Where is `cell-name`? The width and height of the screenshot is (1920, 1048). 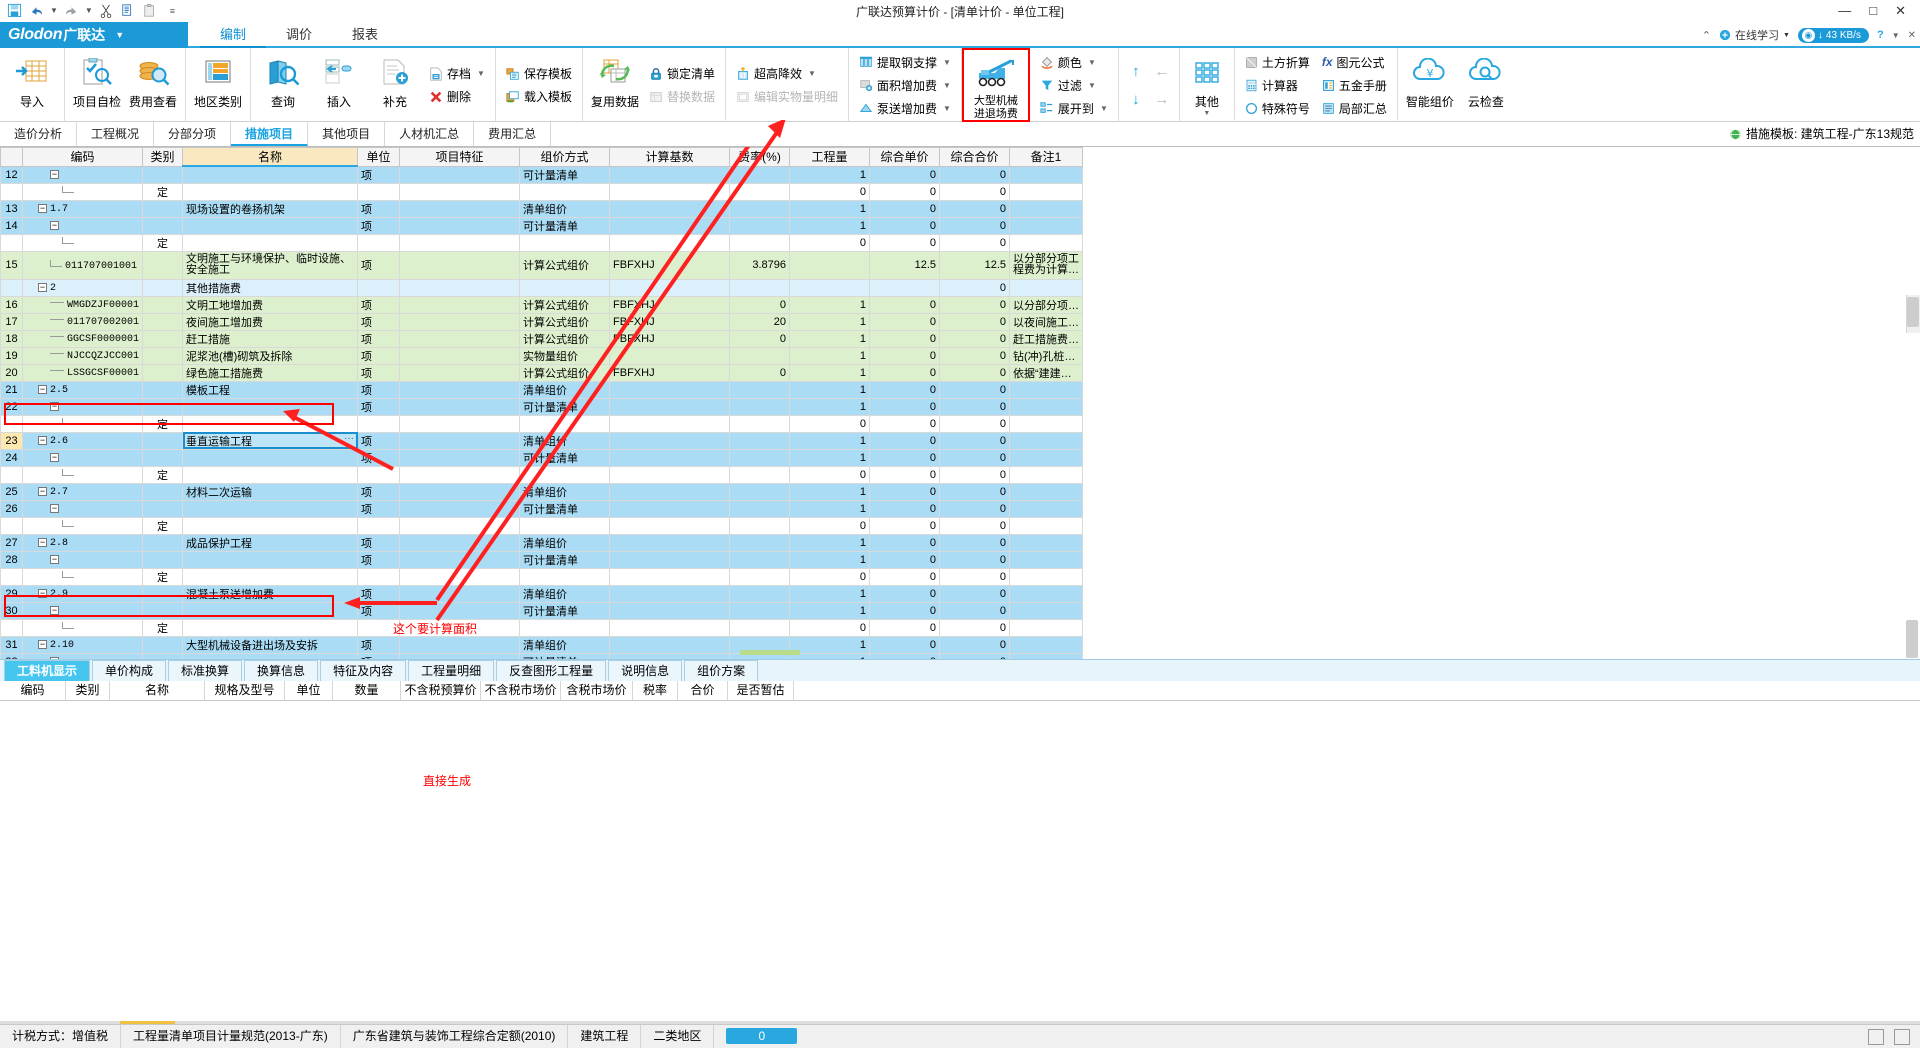 cell-name is located at coordinates (270, 457).